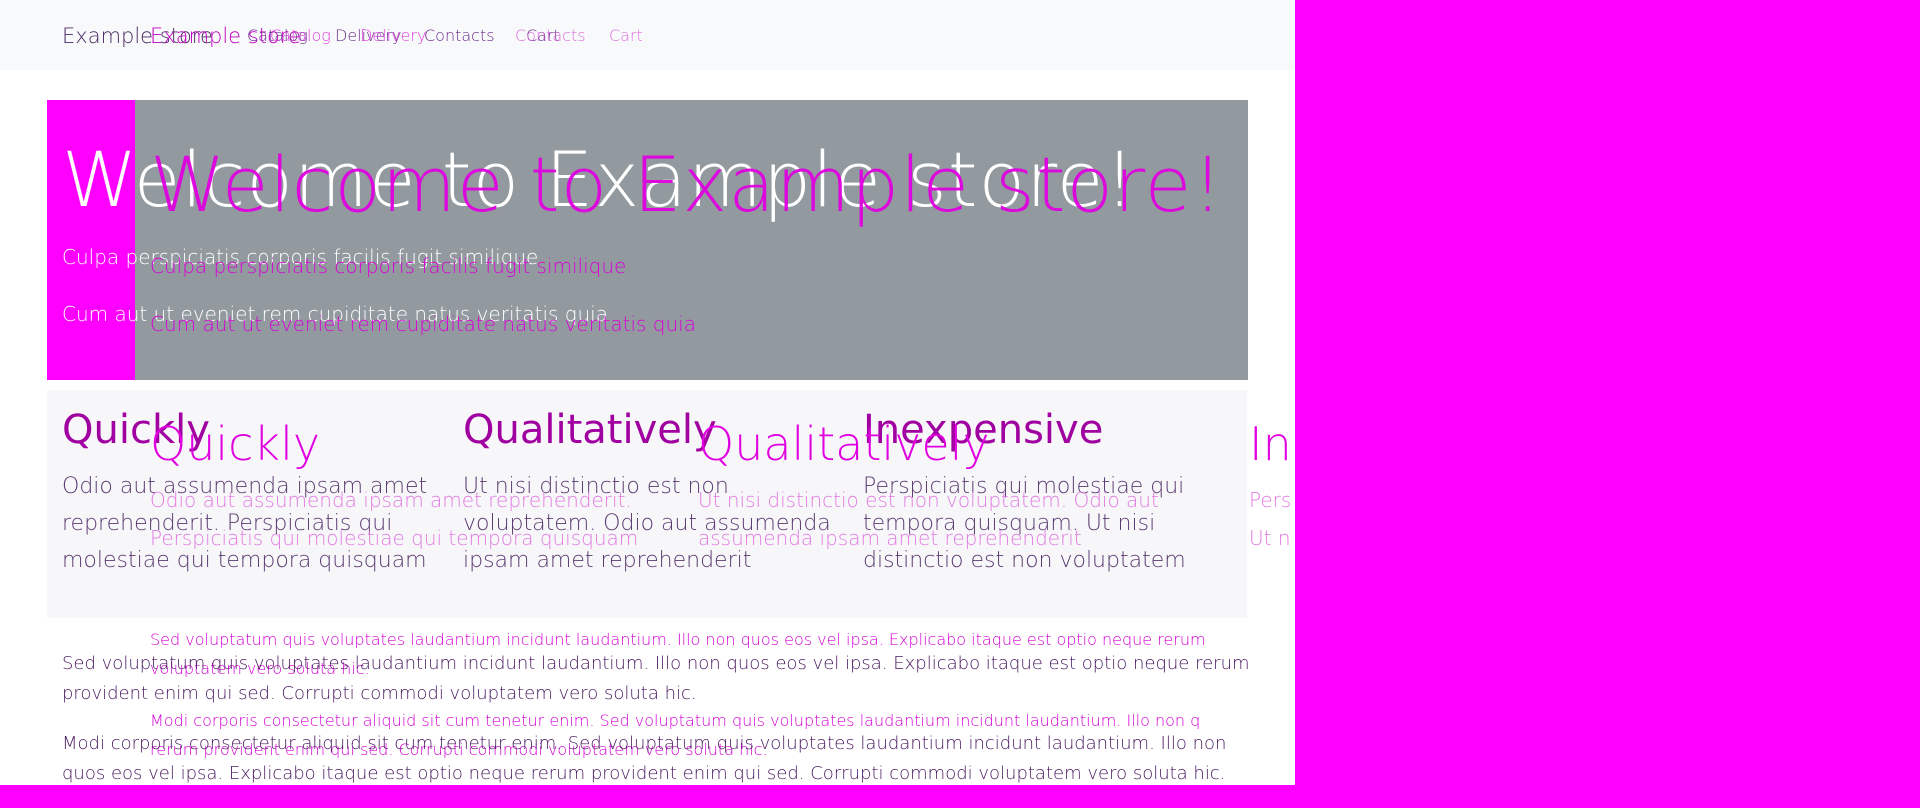 The image size is (1920, 808). Describe the element at coordinates (550, 35) in the screenshot. I see `nav-link-contacts-ghost: Contacts` at that location.